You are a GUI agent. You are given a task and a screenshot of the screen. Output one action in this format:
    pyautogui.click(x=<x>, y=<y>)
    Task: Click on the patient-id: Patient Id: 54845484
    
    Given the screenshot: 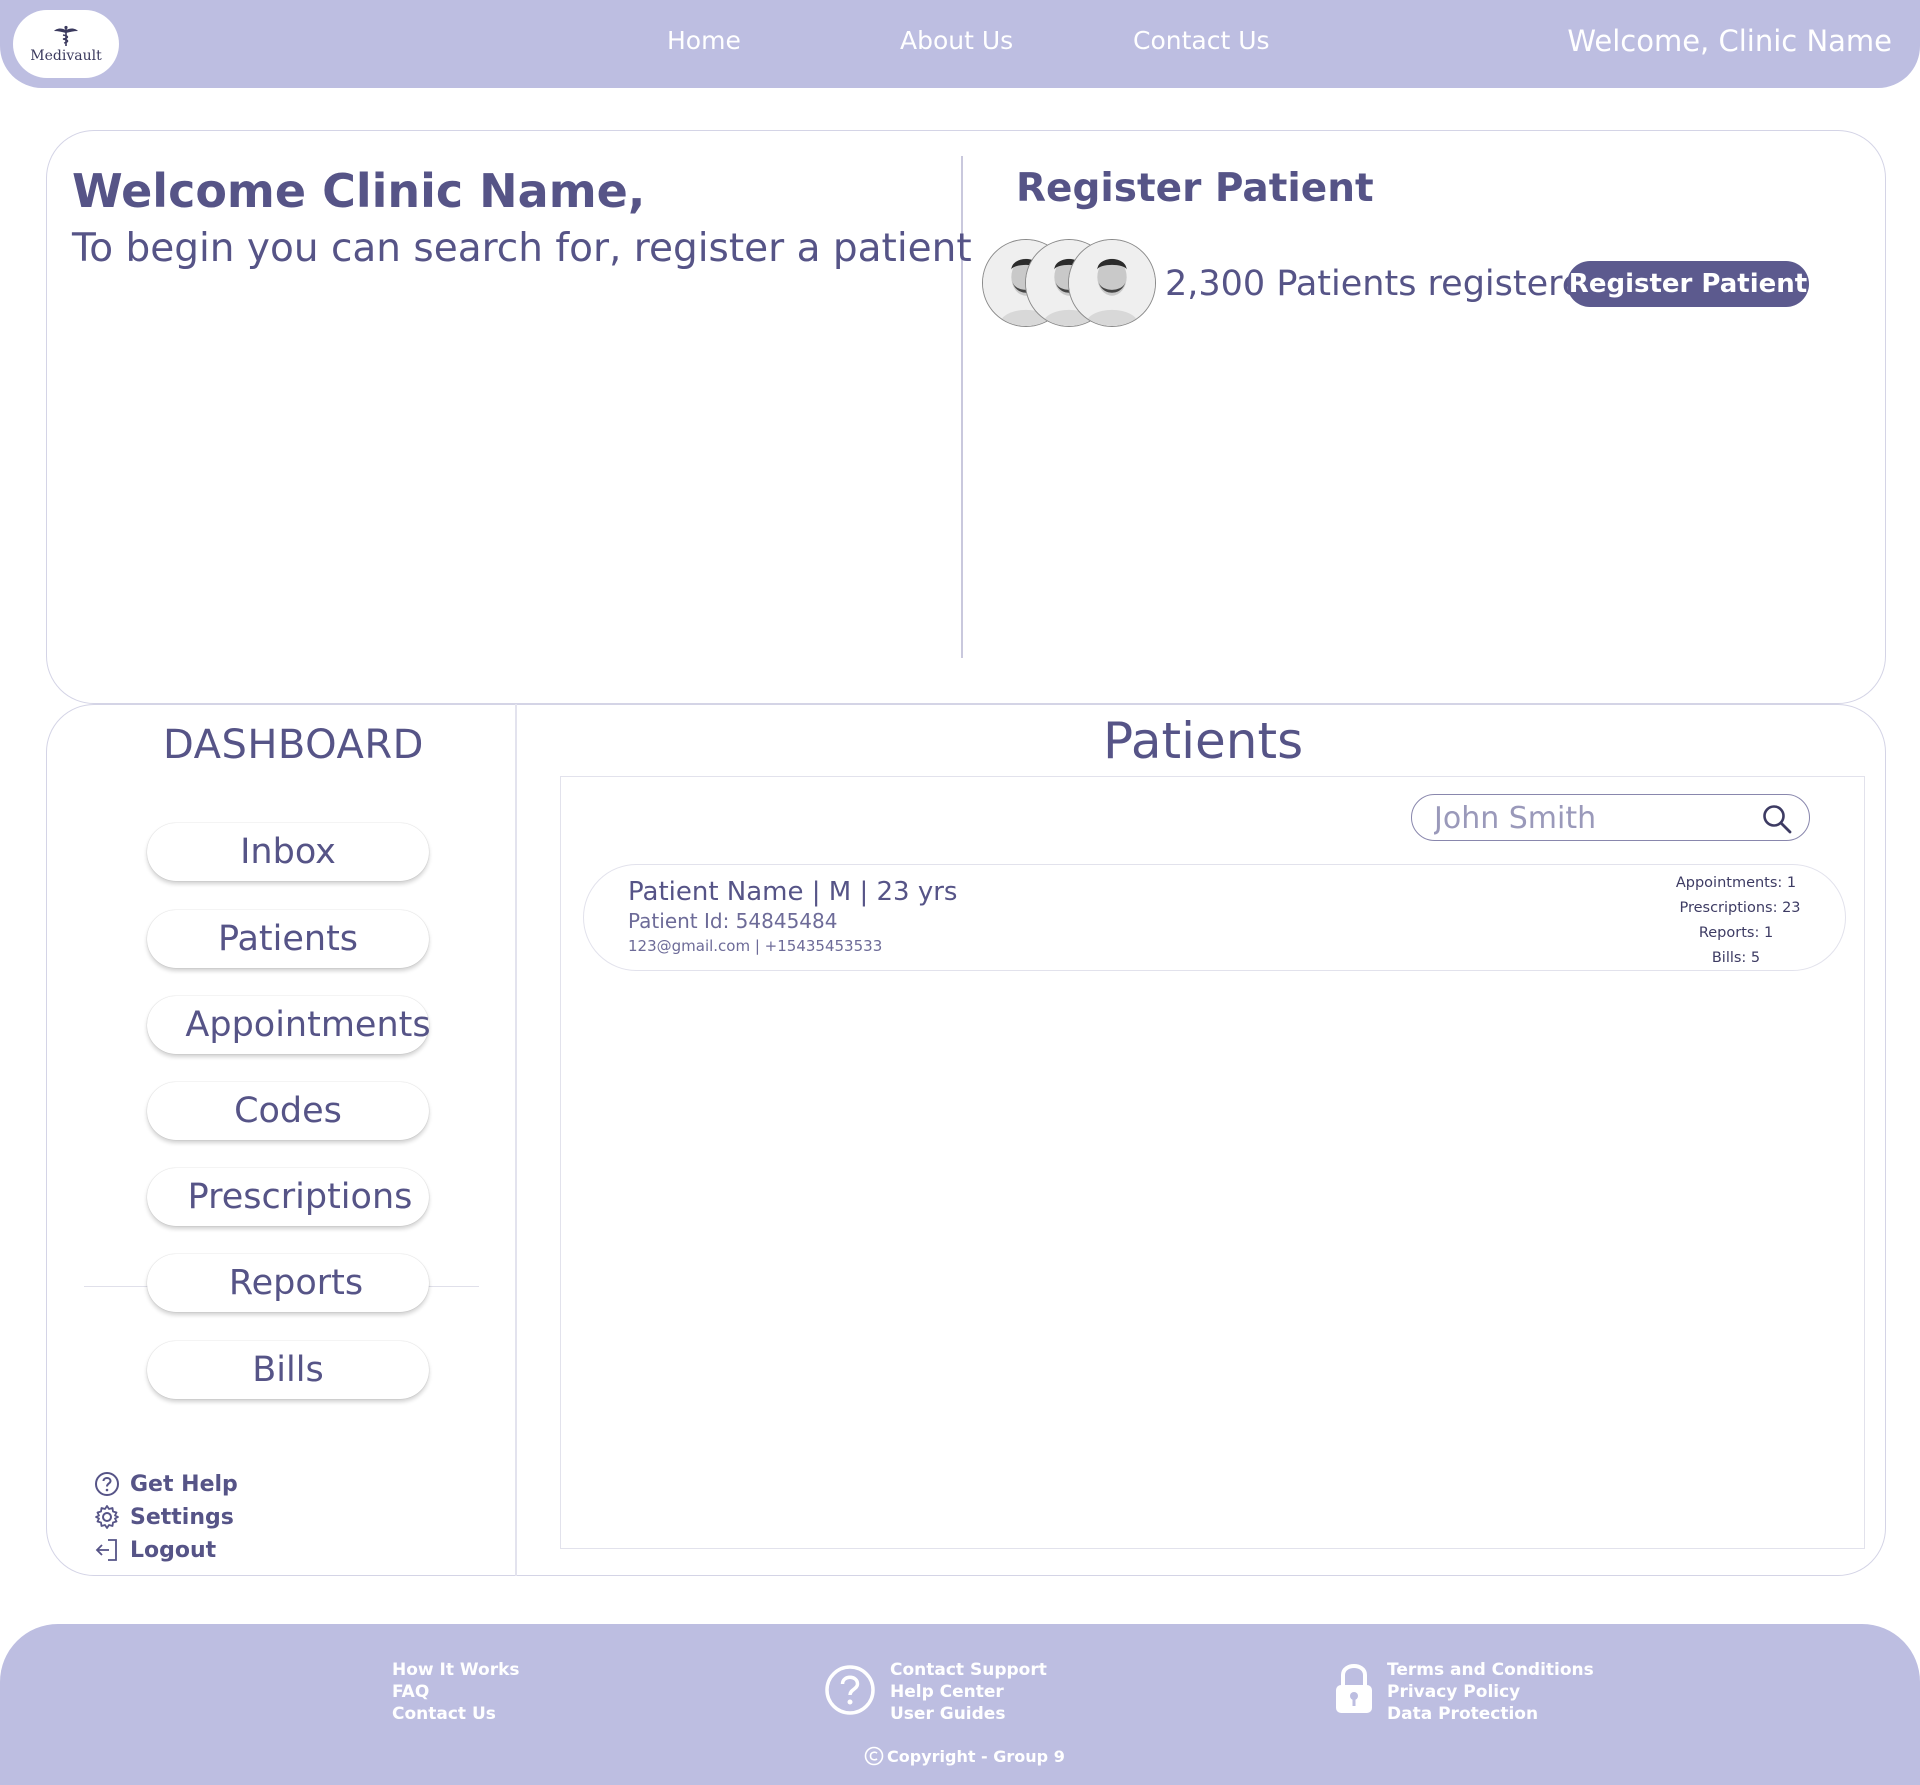 What is the action you would take?
    pyautogui.click(x=733, y=921)
    